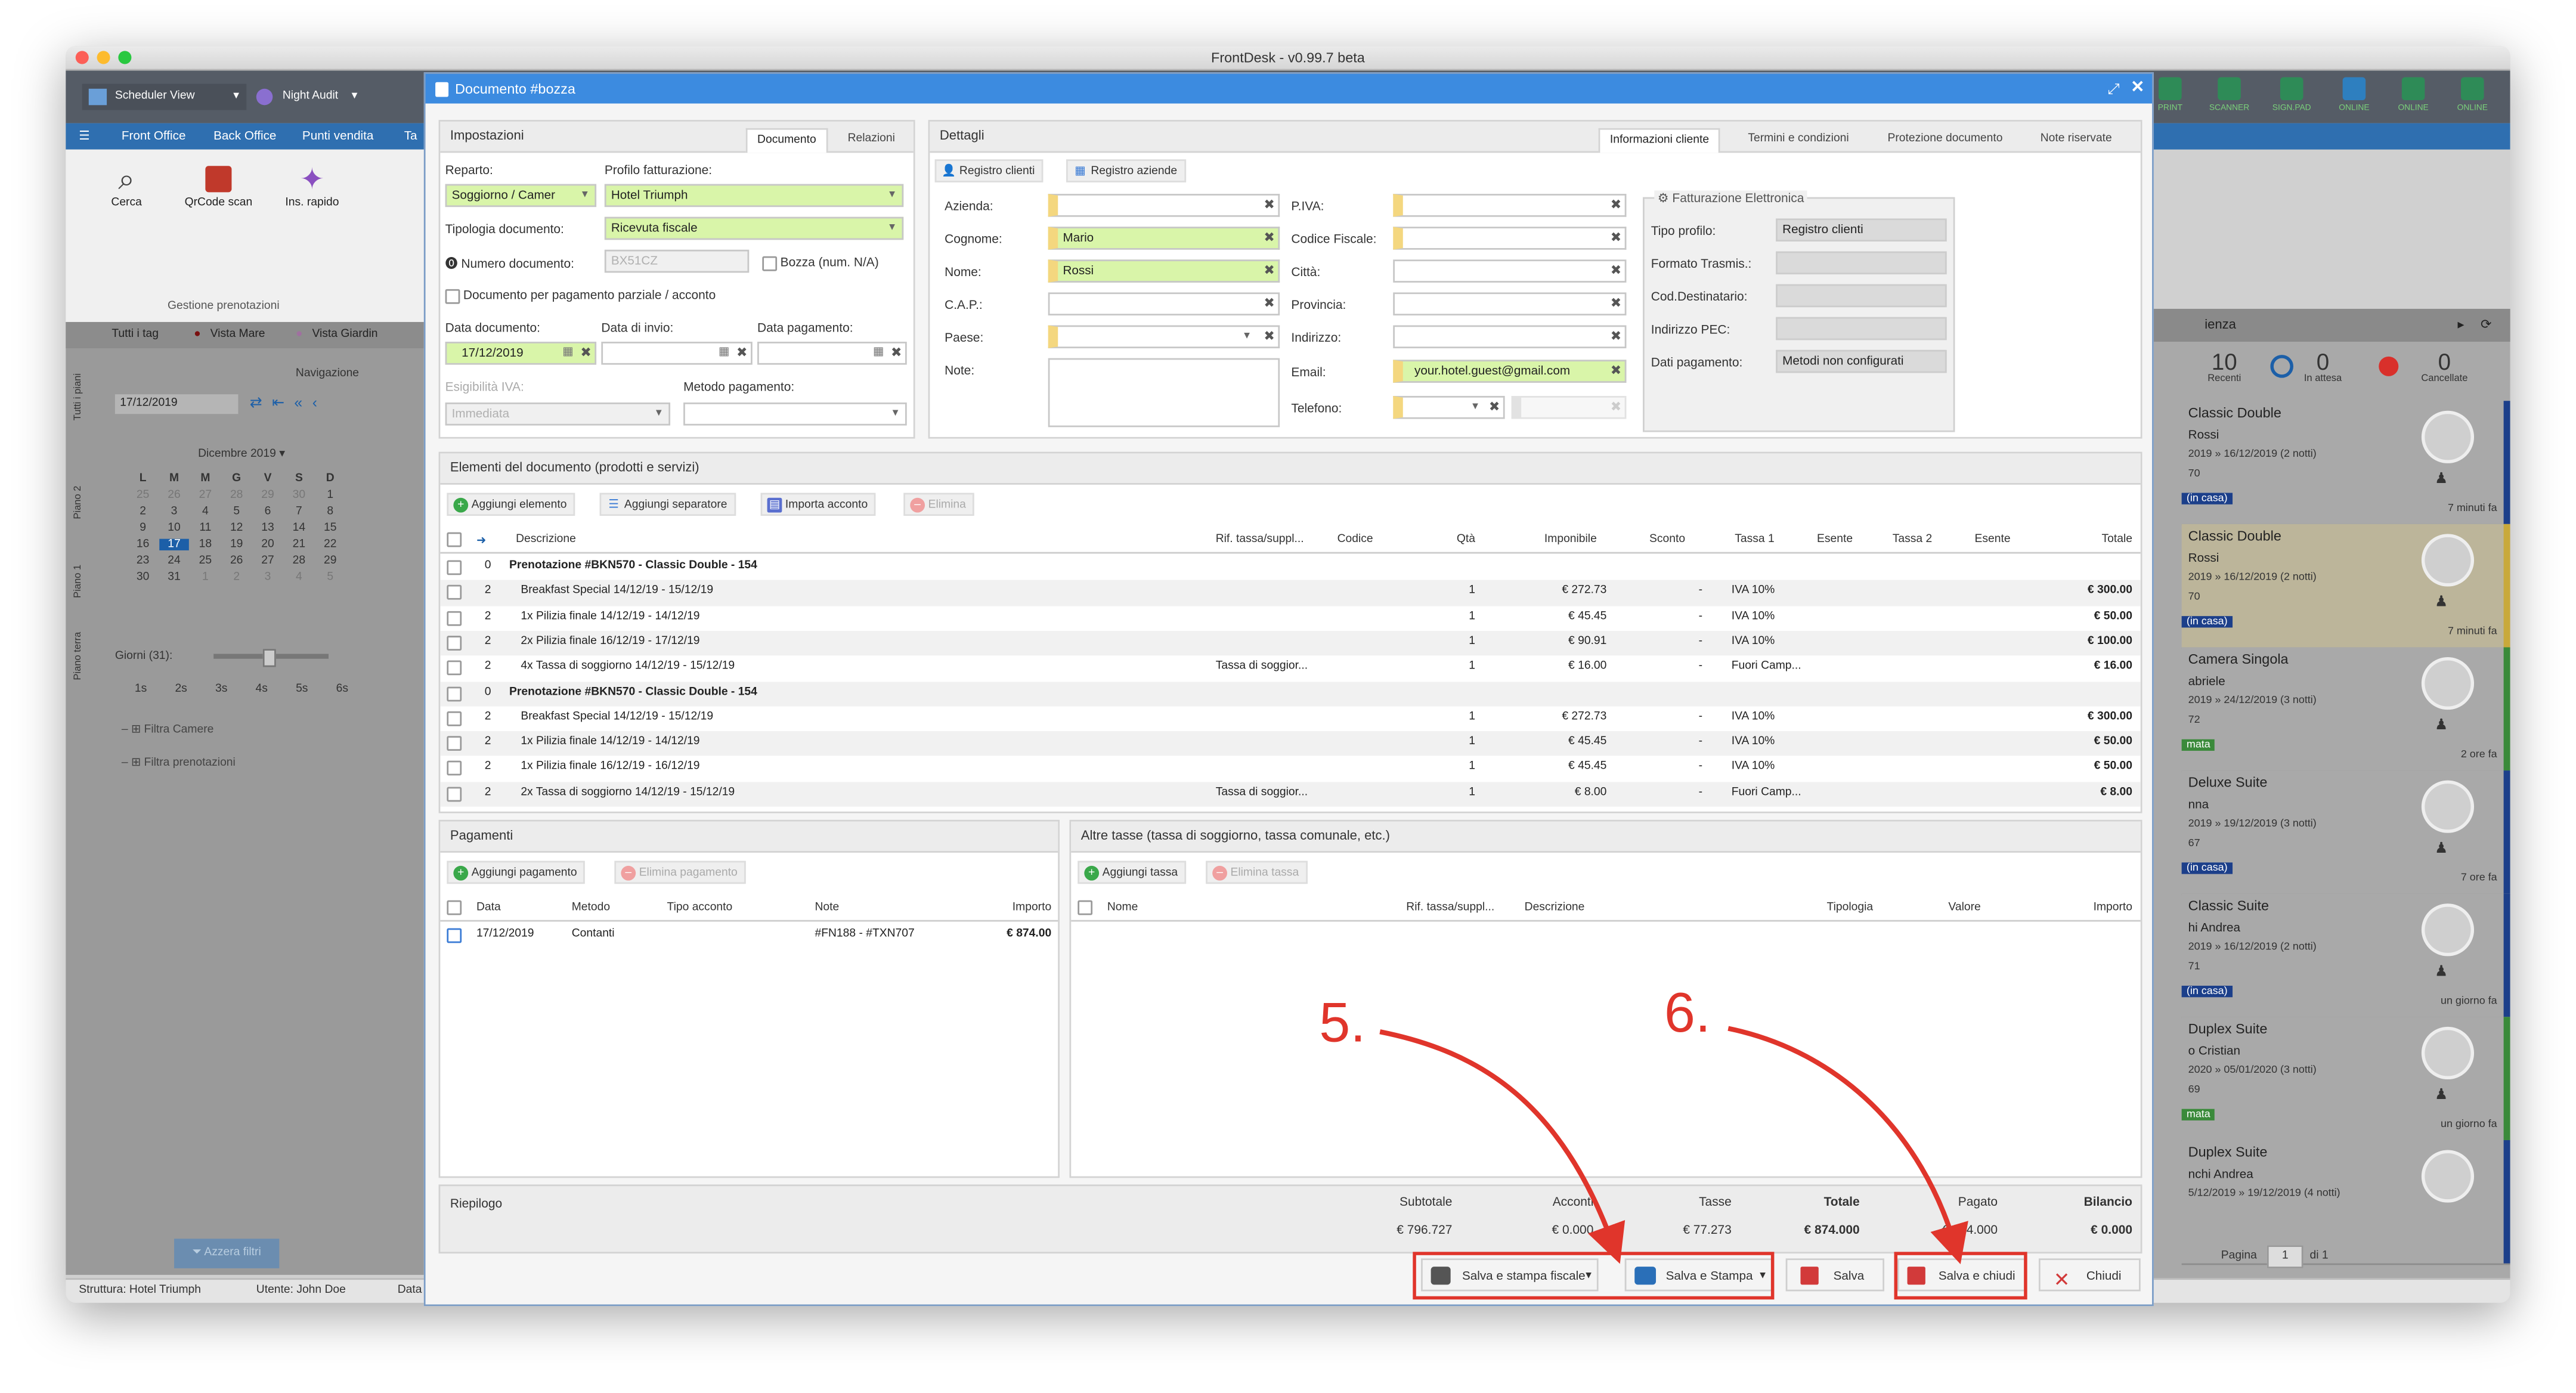 This screenshot has width=2576, height=1393. I want to click on arrow-to-save-close, so click(1848, 1146).